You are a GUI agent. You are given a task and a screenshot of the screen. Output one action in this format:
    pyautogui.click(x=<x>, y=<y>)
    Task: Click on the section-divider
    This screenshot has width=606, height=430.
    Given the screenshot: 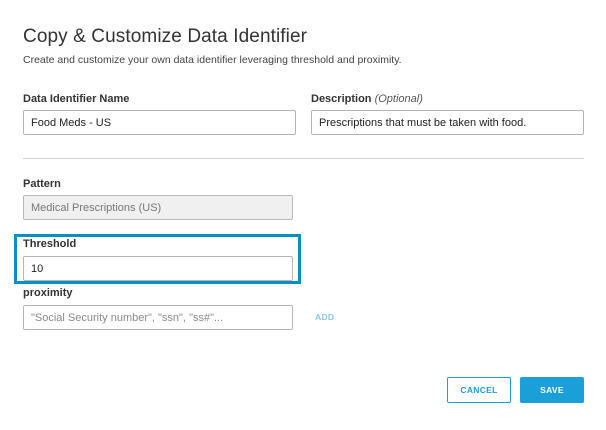 What is the action you would take?
    pyautogui.click(x=303, y=158)
    